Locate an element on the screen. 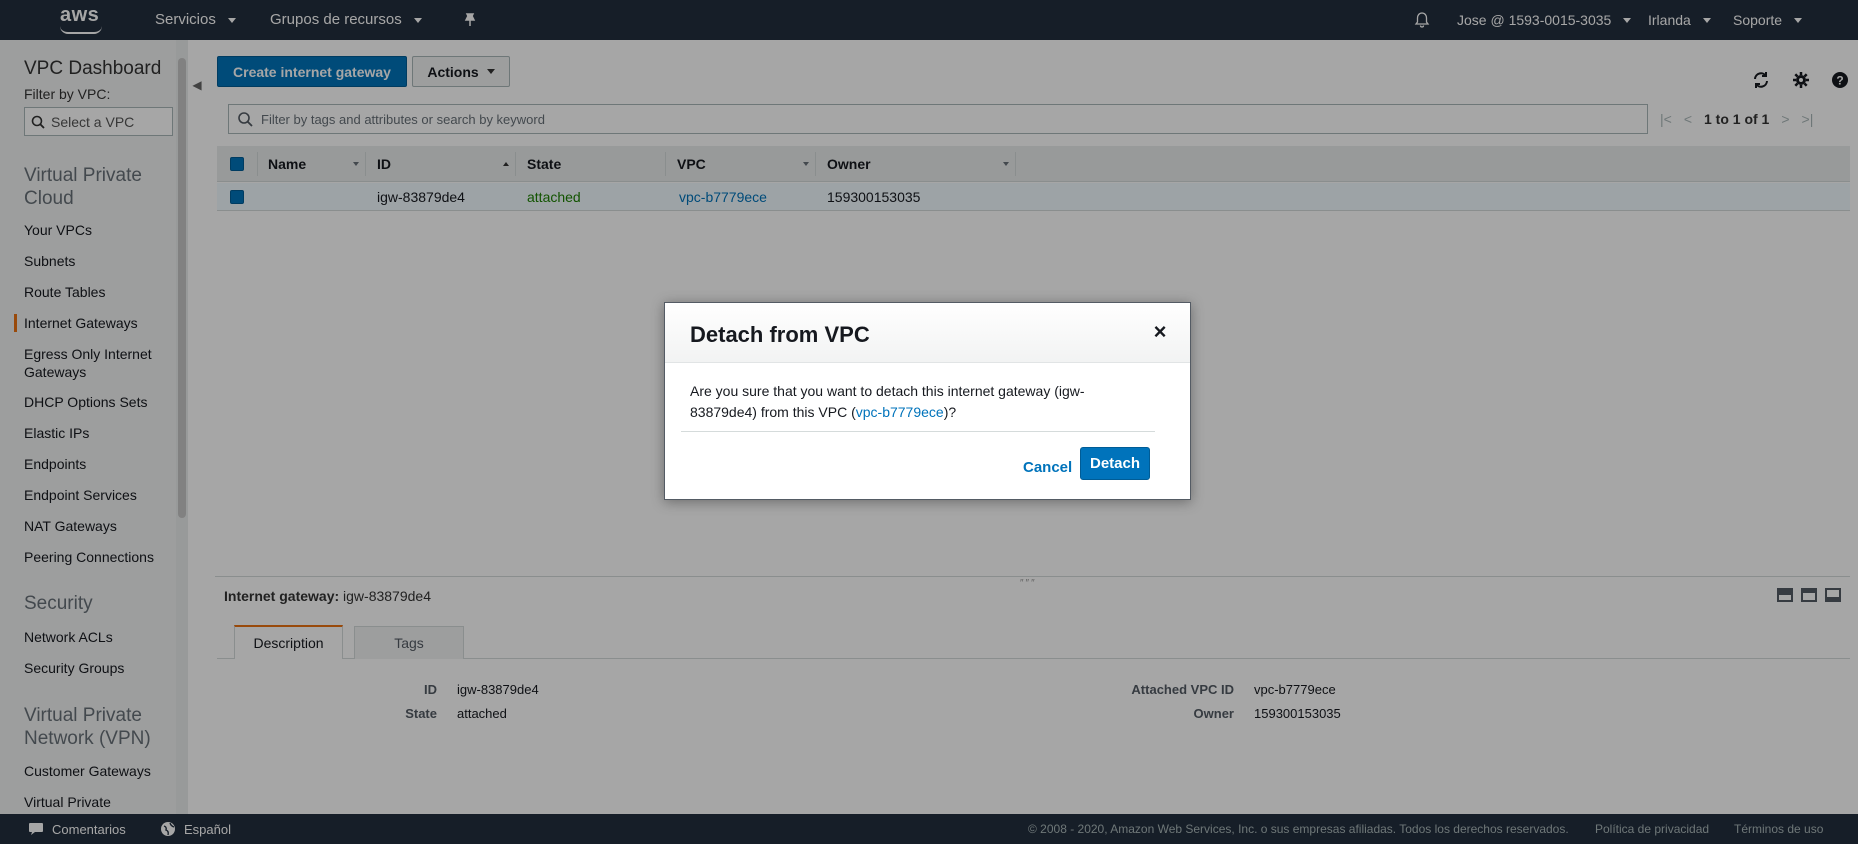 The width and height of the screenshot is (1858, 844). dialog-message-end: )? is located at coordinates (950, 412).